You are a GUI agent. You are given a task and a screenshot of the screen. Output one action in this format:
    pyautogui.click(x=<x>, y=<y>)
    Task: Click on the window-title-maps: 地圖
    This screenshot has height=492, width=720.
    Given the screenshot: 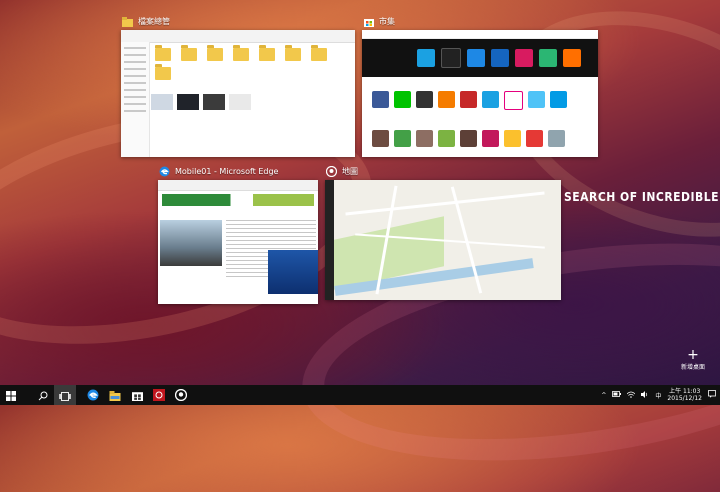 What is the action you would take?
    pyautogui.click(x=342, y=171)
    